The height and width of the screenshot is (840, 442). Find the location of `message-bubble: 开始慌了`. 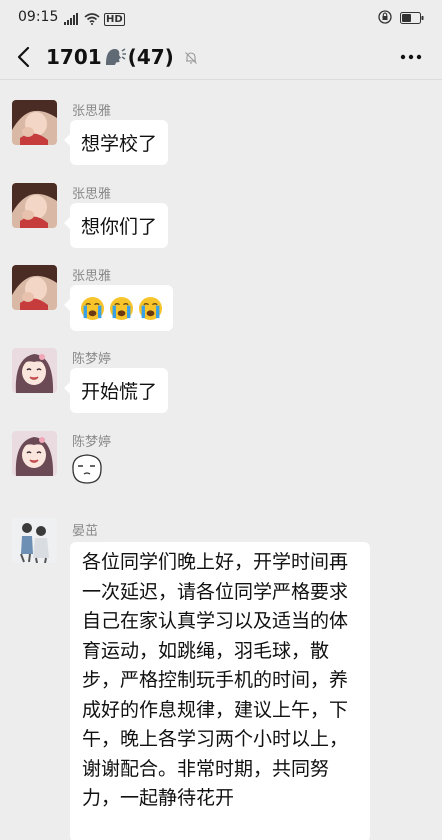

message-bubble: 开始慌了 is located at coordinates (116, 390).